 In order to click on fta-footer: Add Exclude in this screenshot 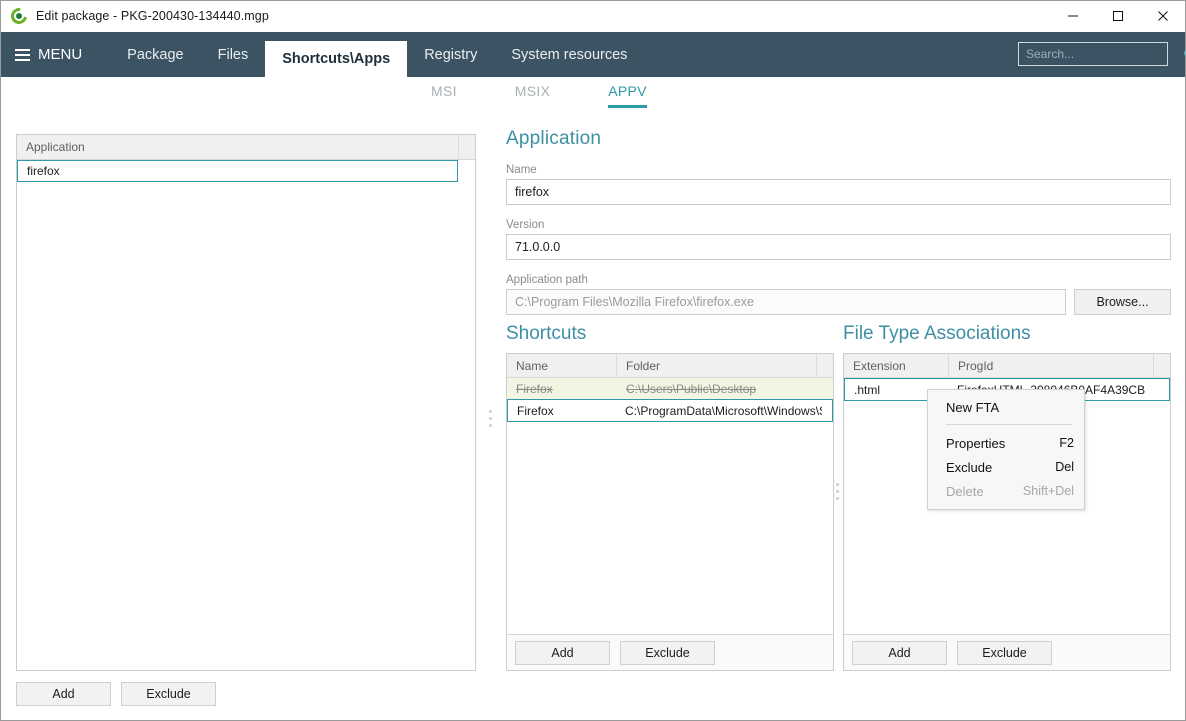, I will do `click(1007, 652)`.